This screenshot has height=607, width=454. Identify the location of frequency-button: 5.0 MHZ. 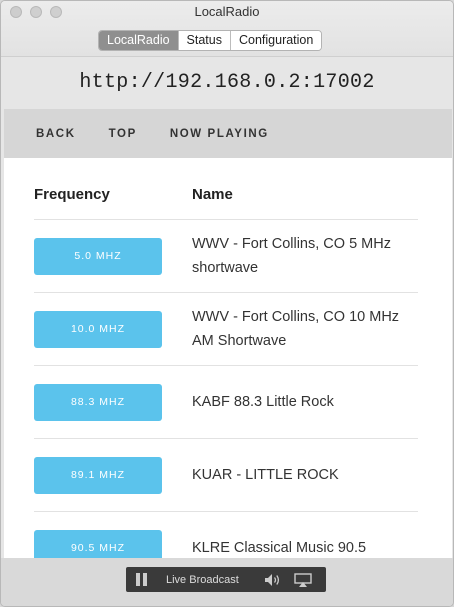
(98, 256).